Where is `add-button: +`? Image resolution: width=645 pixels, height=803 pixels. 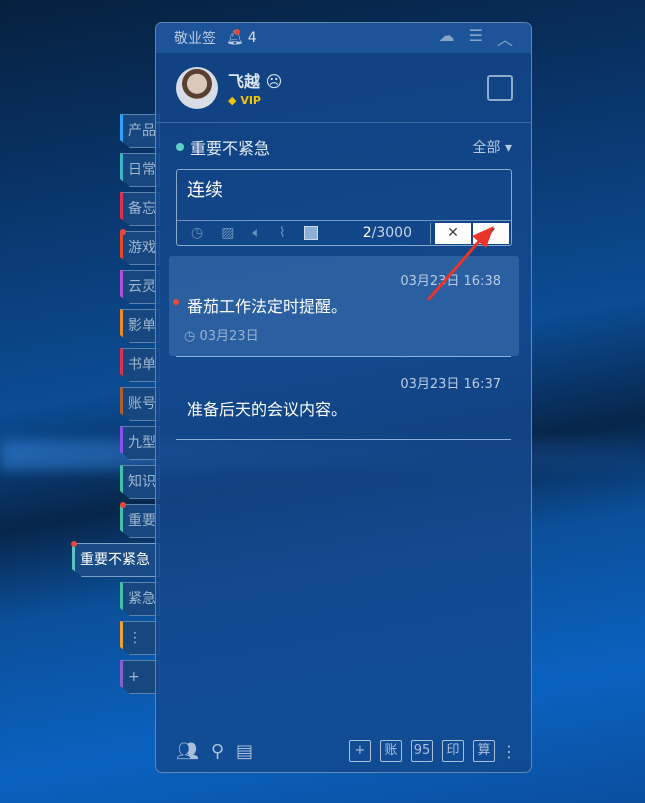
add-button: + is located at coordinates (360, 751).